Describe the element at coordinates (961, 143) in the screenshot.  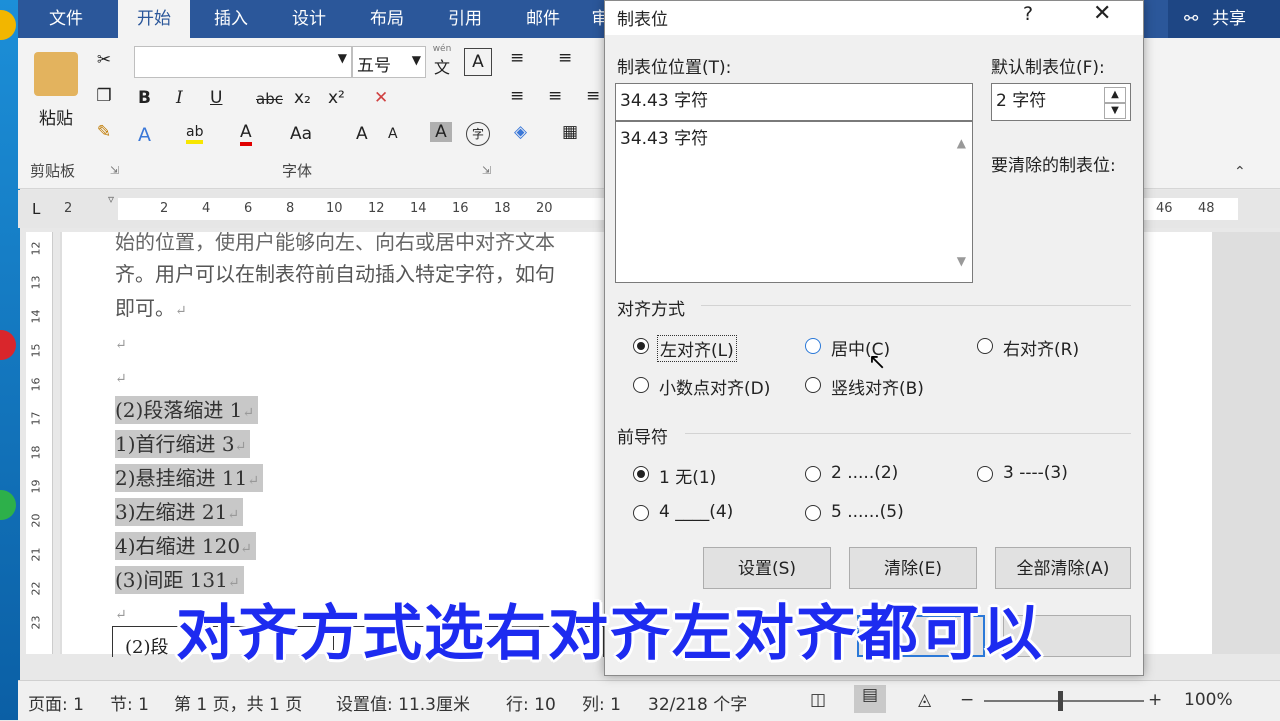
I see `scroll-up-icon: ▲` at that location.